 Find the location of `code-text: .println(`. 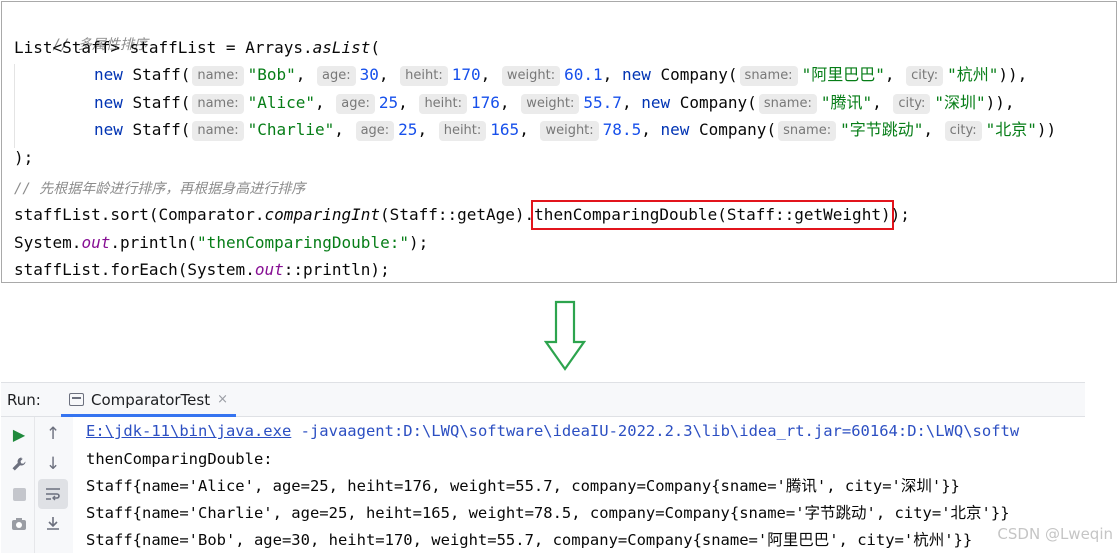

code-text: .println( is located at coordinates (154, 242).